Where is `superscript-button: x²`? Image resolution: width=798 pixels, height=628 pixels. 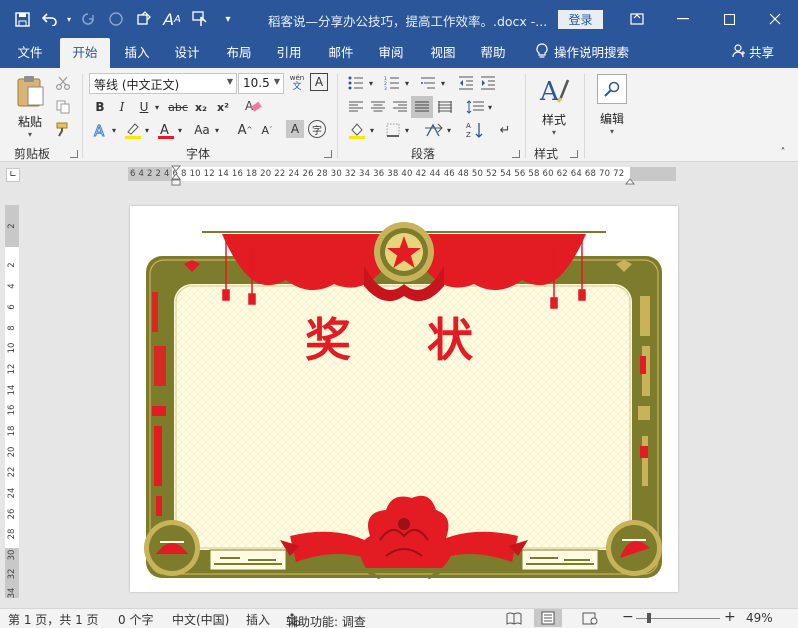
superscript-button: x² is located at coordinates (223, 107).